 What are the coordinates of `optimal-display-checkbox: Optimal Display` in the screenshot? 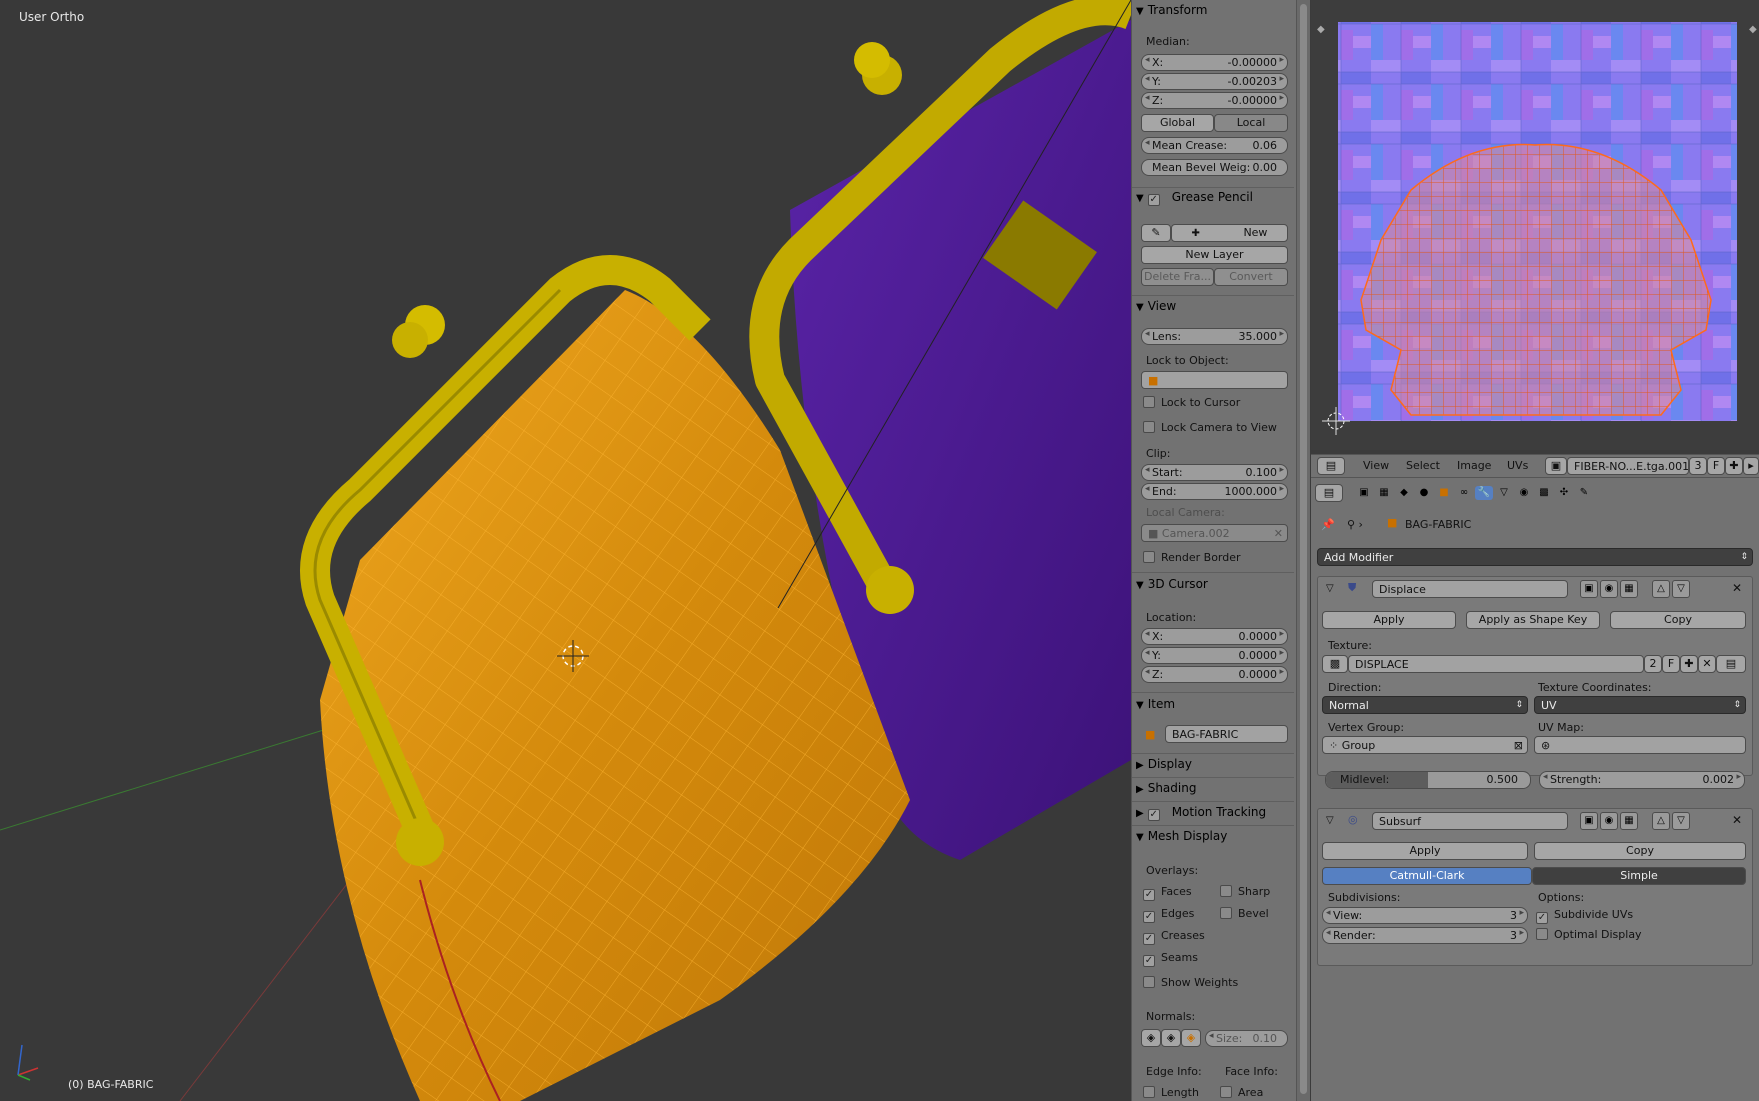 It's located at (1589, 934).